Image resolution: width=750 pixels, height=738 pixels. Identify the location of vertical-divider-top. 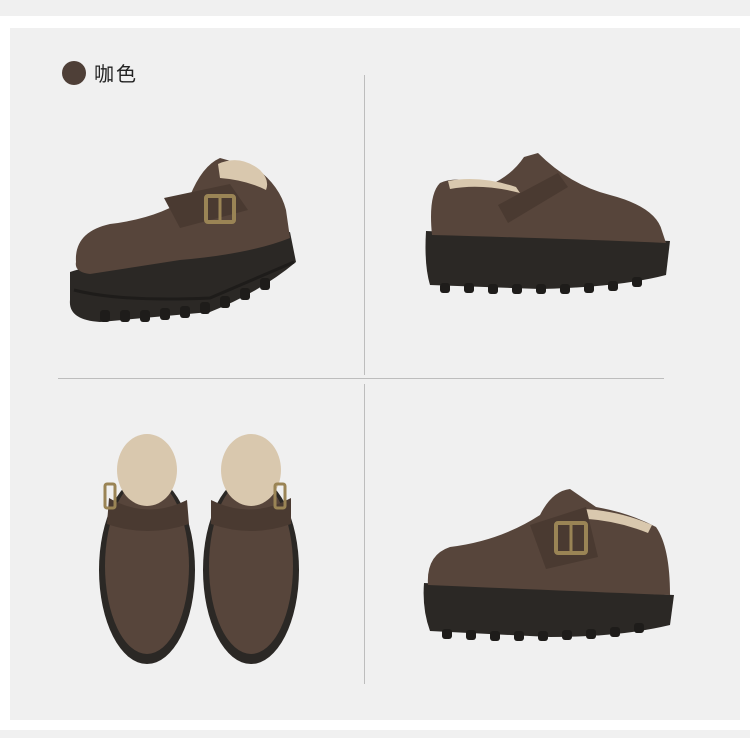
(364, 225).